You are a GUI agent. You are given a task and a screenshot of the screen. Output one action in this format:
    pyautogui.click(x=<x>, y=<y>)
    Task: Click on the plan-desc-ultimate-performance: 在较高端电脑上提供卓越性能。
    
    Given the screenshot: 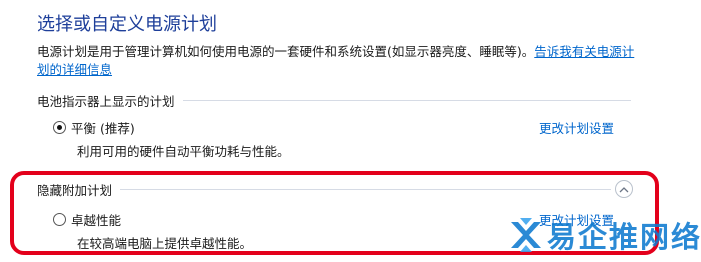 What is the action you would take?
    pyautogui.click(x=165, y=243)
    